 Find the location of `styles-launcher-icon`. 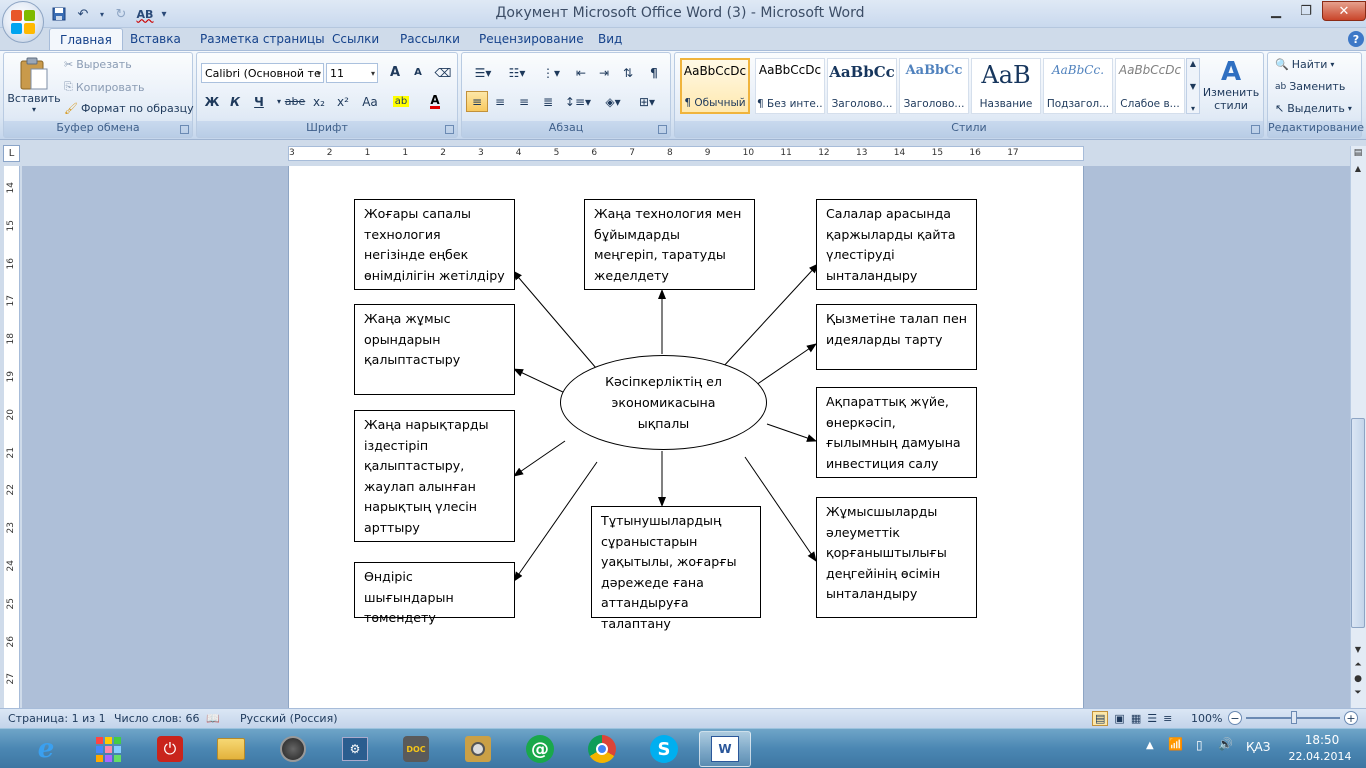

styles-launcher-icon is located at coordinates (1255, 129).